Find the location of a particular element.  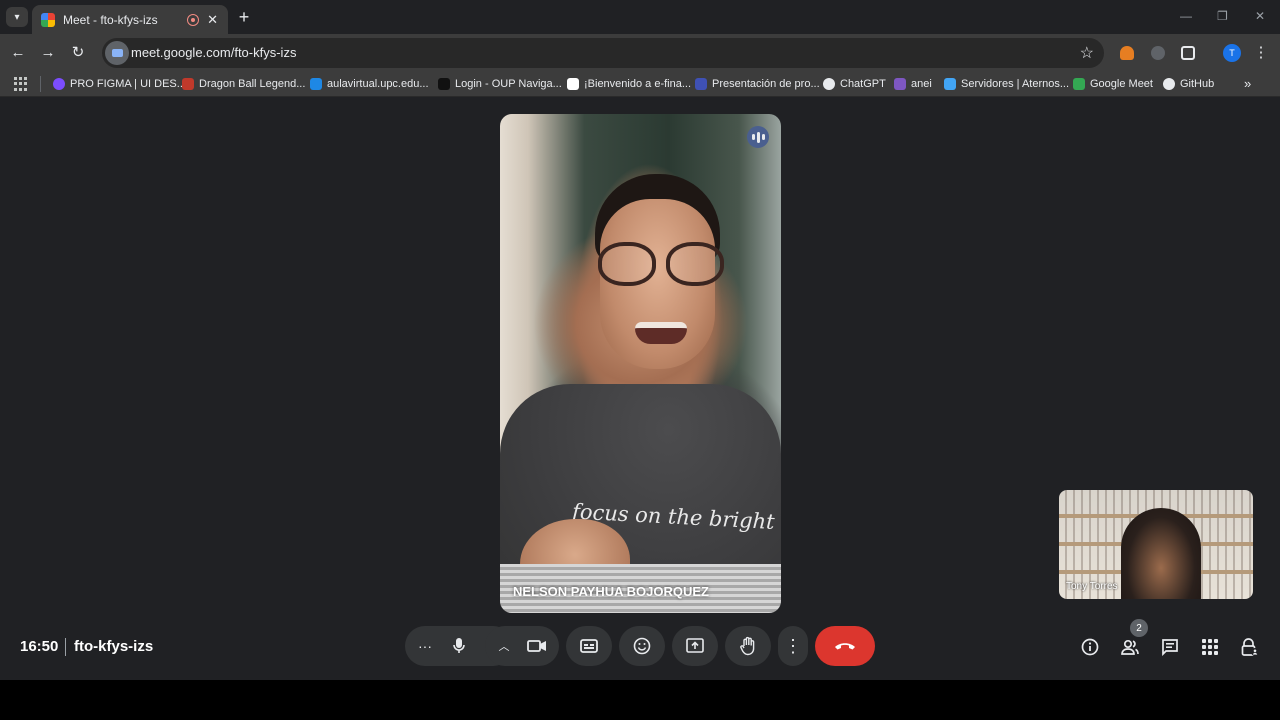

audio-options-icon: ··· is located at coordinates (425, 646).